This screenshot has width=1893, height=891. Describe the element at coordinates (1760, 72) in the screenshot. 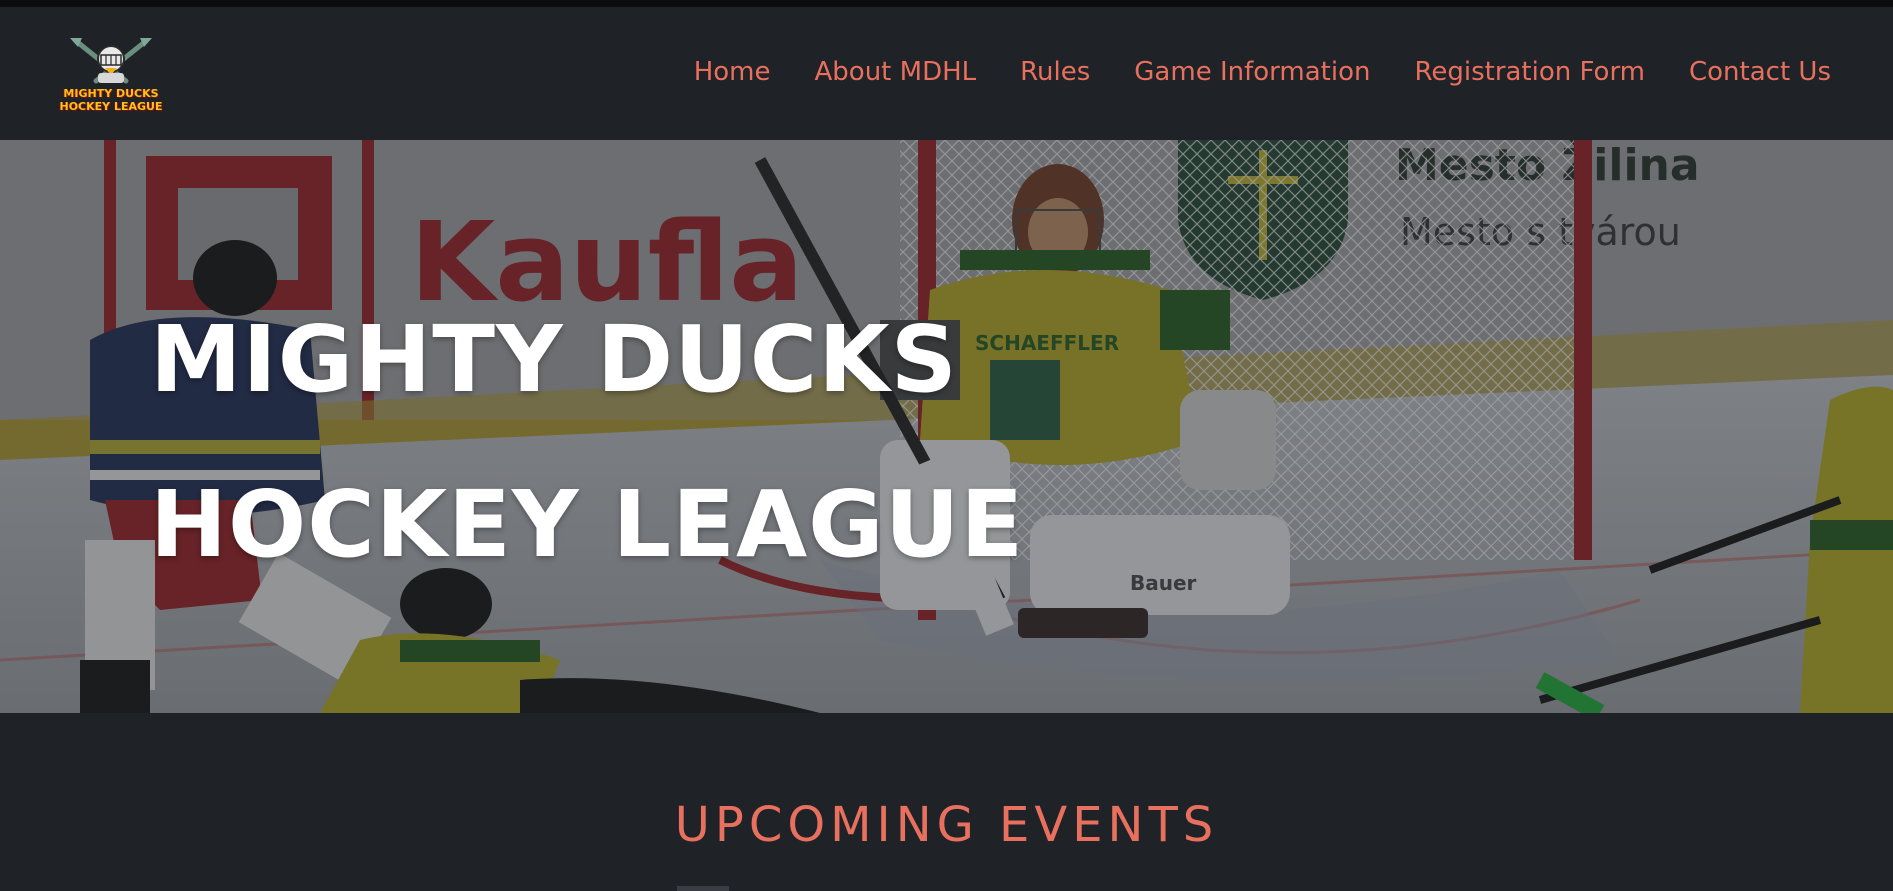

I see `nav-contact-us: Contact Us` at that location.